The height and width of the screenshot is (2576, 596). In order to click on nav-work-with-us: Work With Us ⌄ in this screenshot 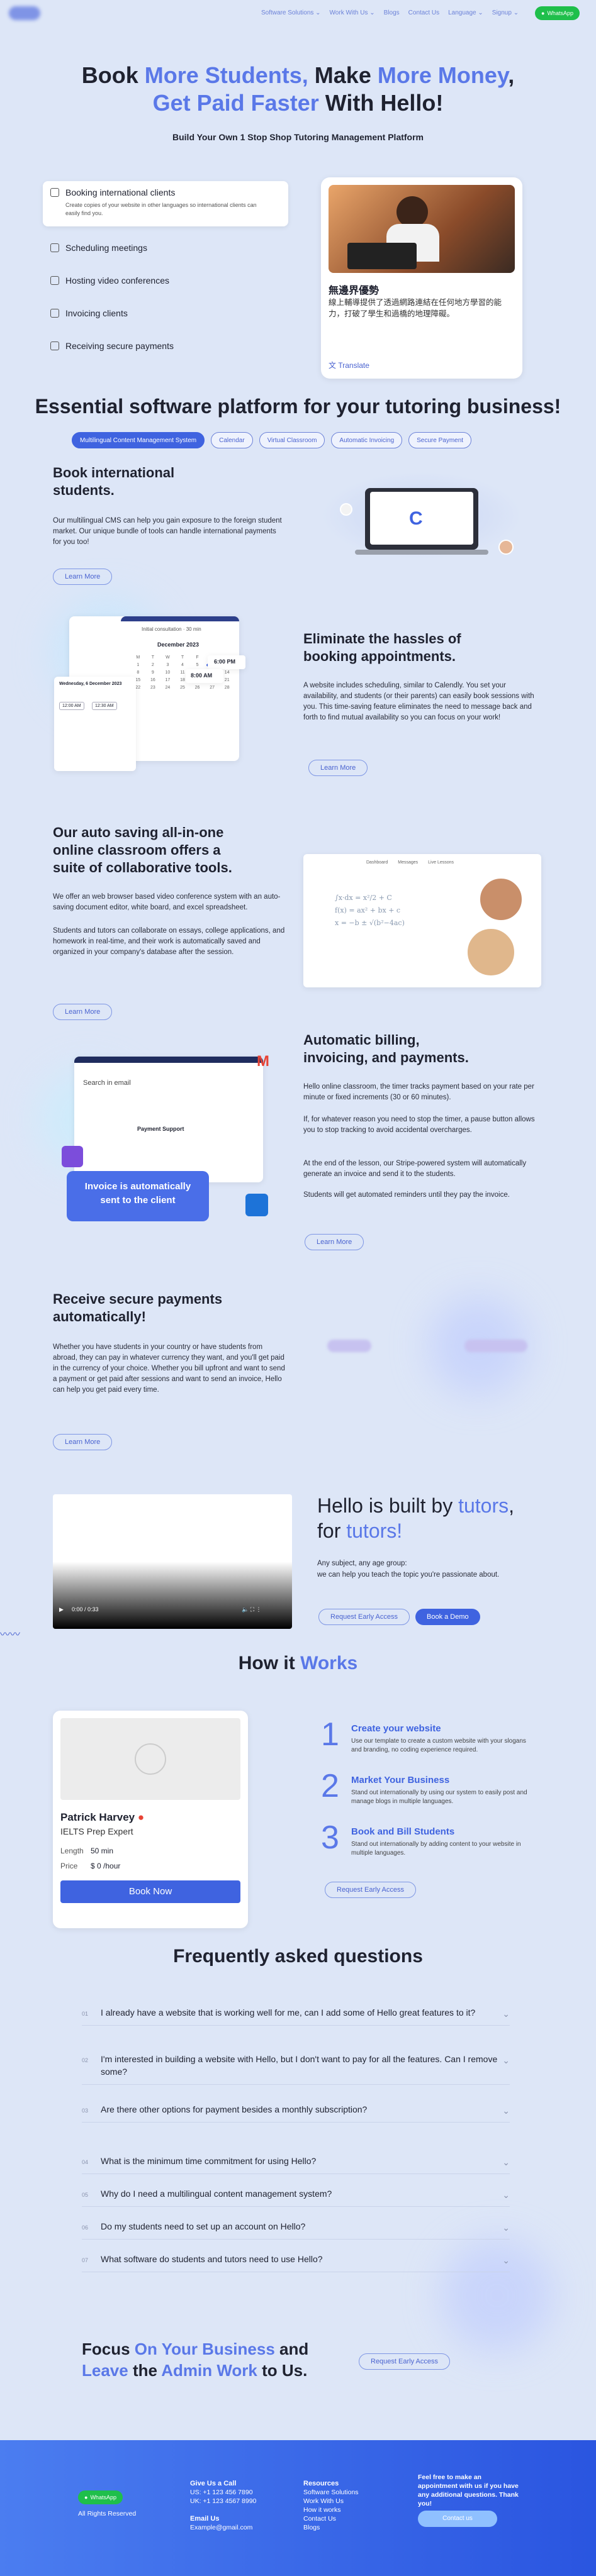, I will do `click(352, 12)`.